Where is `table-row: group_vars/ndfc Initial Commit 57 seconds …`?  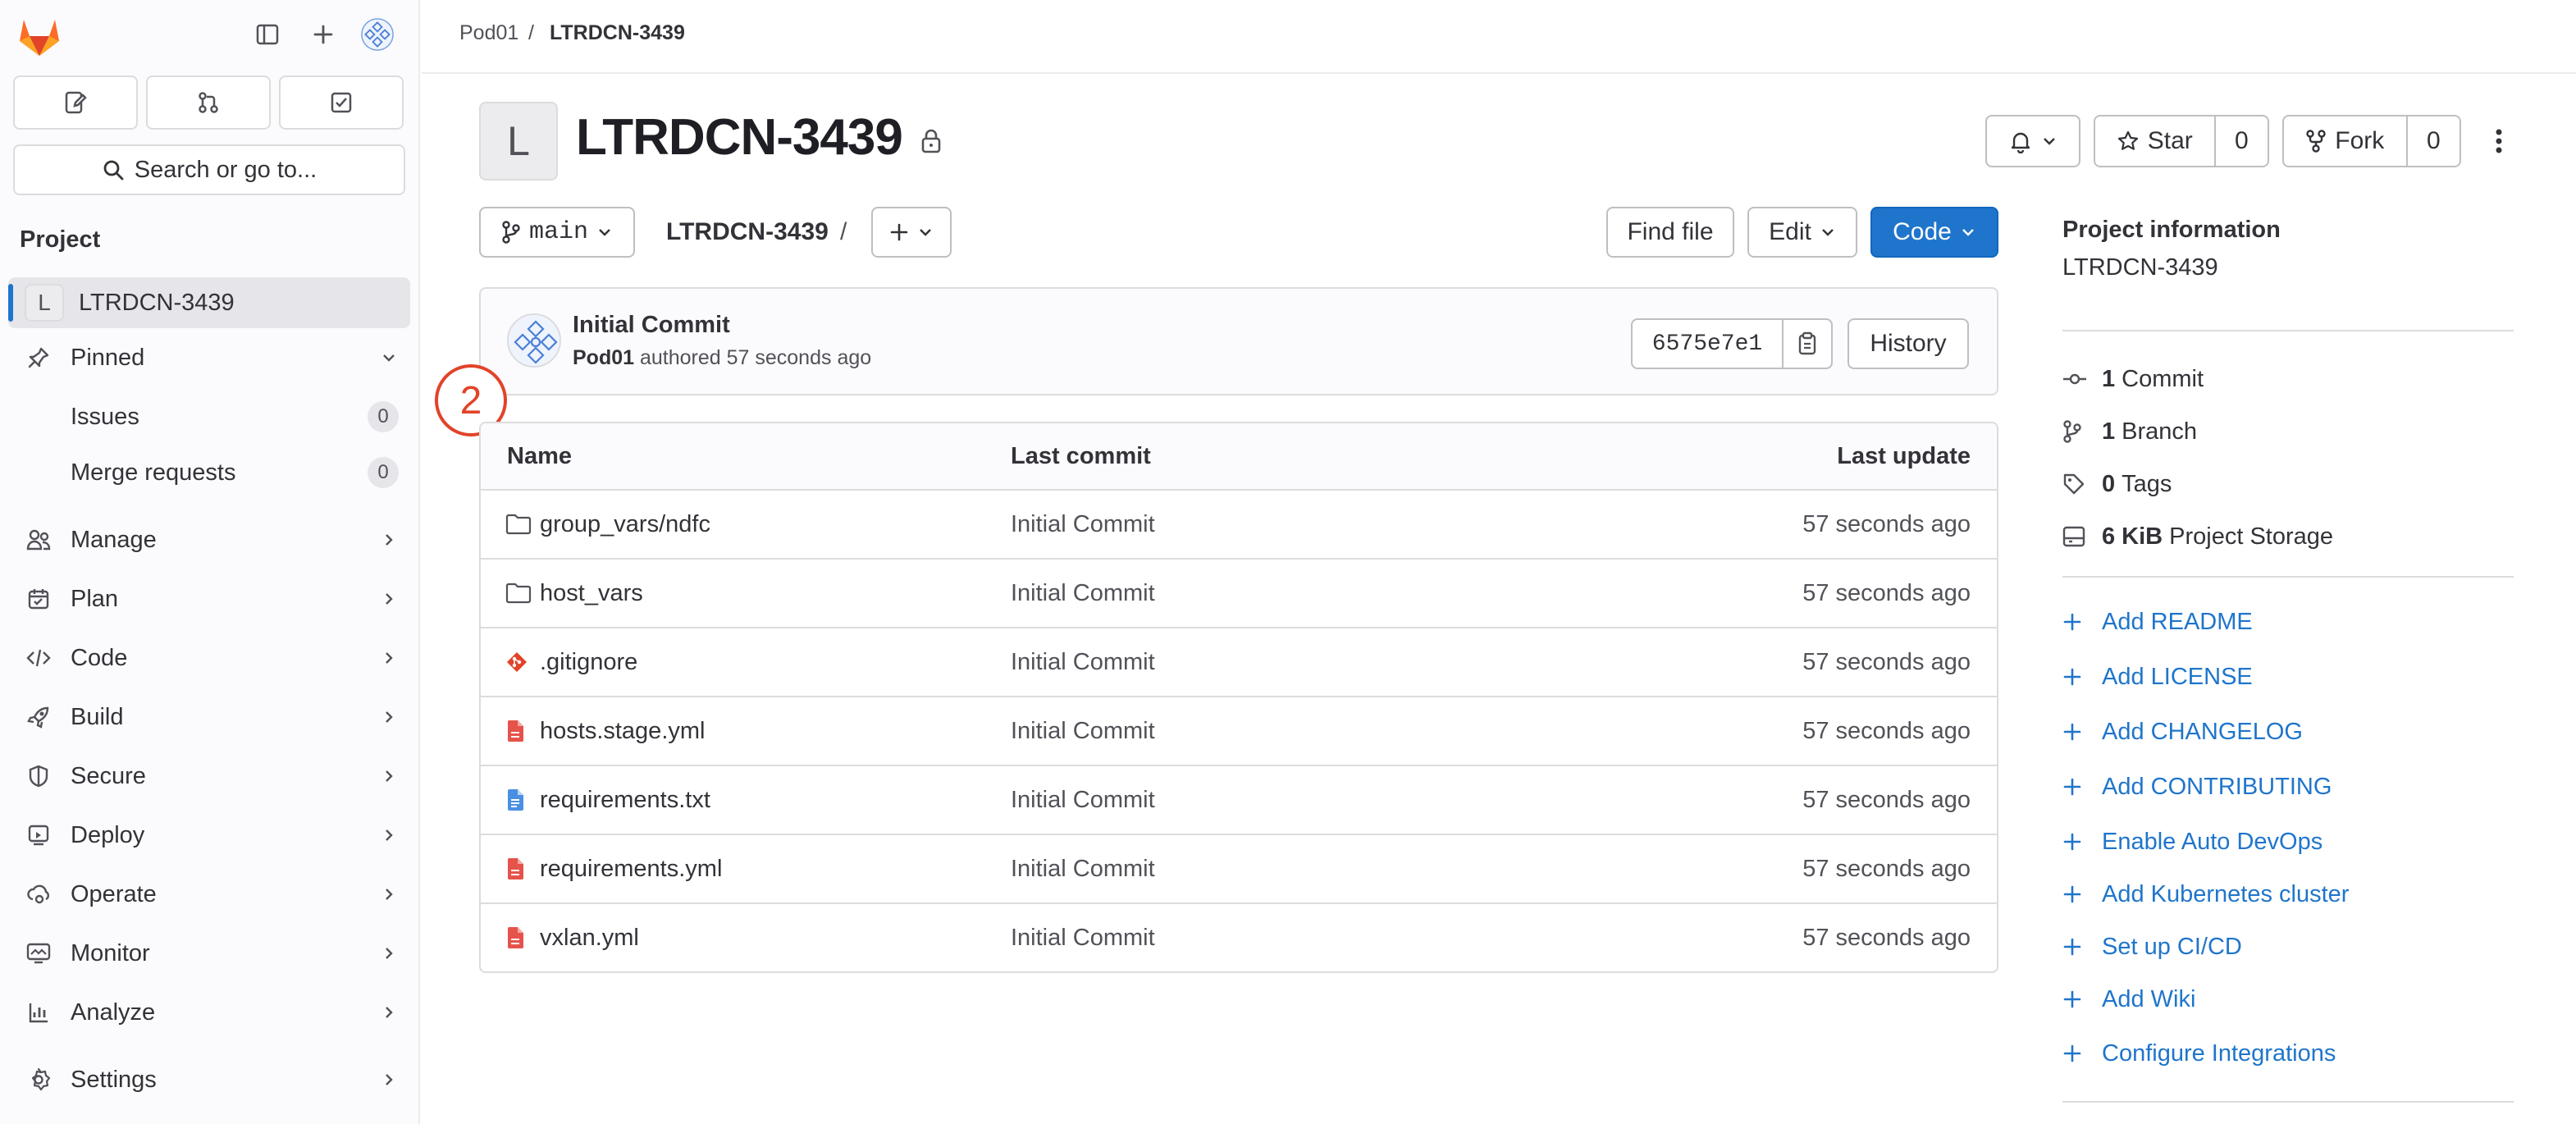
table-row: group_vars/ndfc Initial Commit 57 seconds … is located at coordinates (1239, 523).